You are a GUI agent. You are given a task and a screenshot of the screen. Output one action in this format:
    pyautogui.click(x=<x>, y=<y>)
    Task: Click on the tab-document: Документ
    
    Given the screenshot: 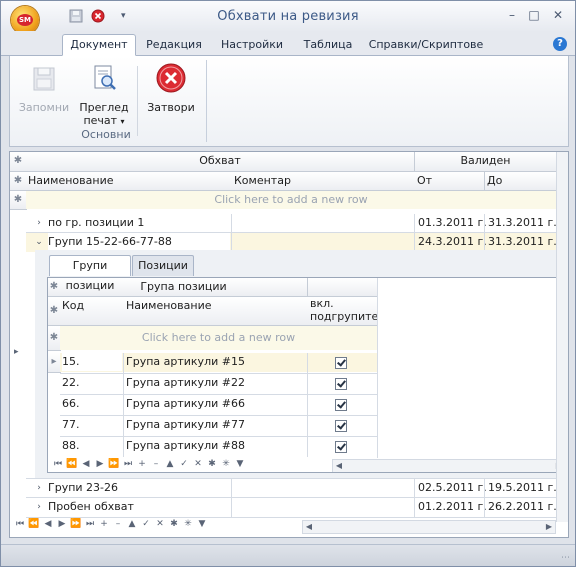 What is the action you would take?
    pyautogui.click(x=99, y=45)
    